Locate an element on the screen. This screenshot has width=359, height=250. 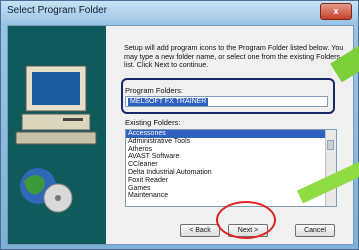
title-bar: Select Program Folder x is located at coordinates (179, 12).